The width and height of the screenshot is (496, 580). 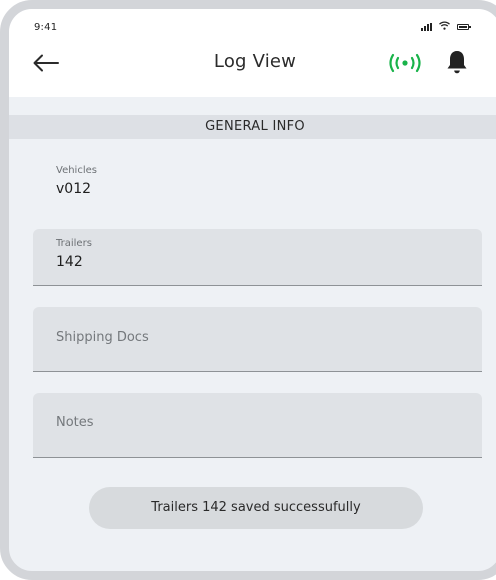 What do you see at coordinates (69, 262) in the screenshot?
I see `trailers-value: 142` at bounding box center [69, 262].